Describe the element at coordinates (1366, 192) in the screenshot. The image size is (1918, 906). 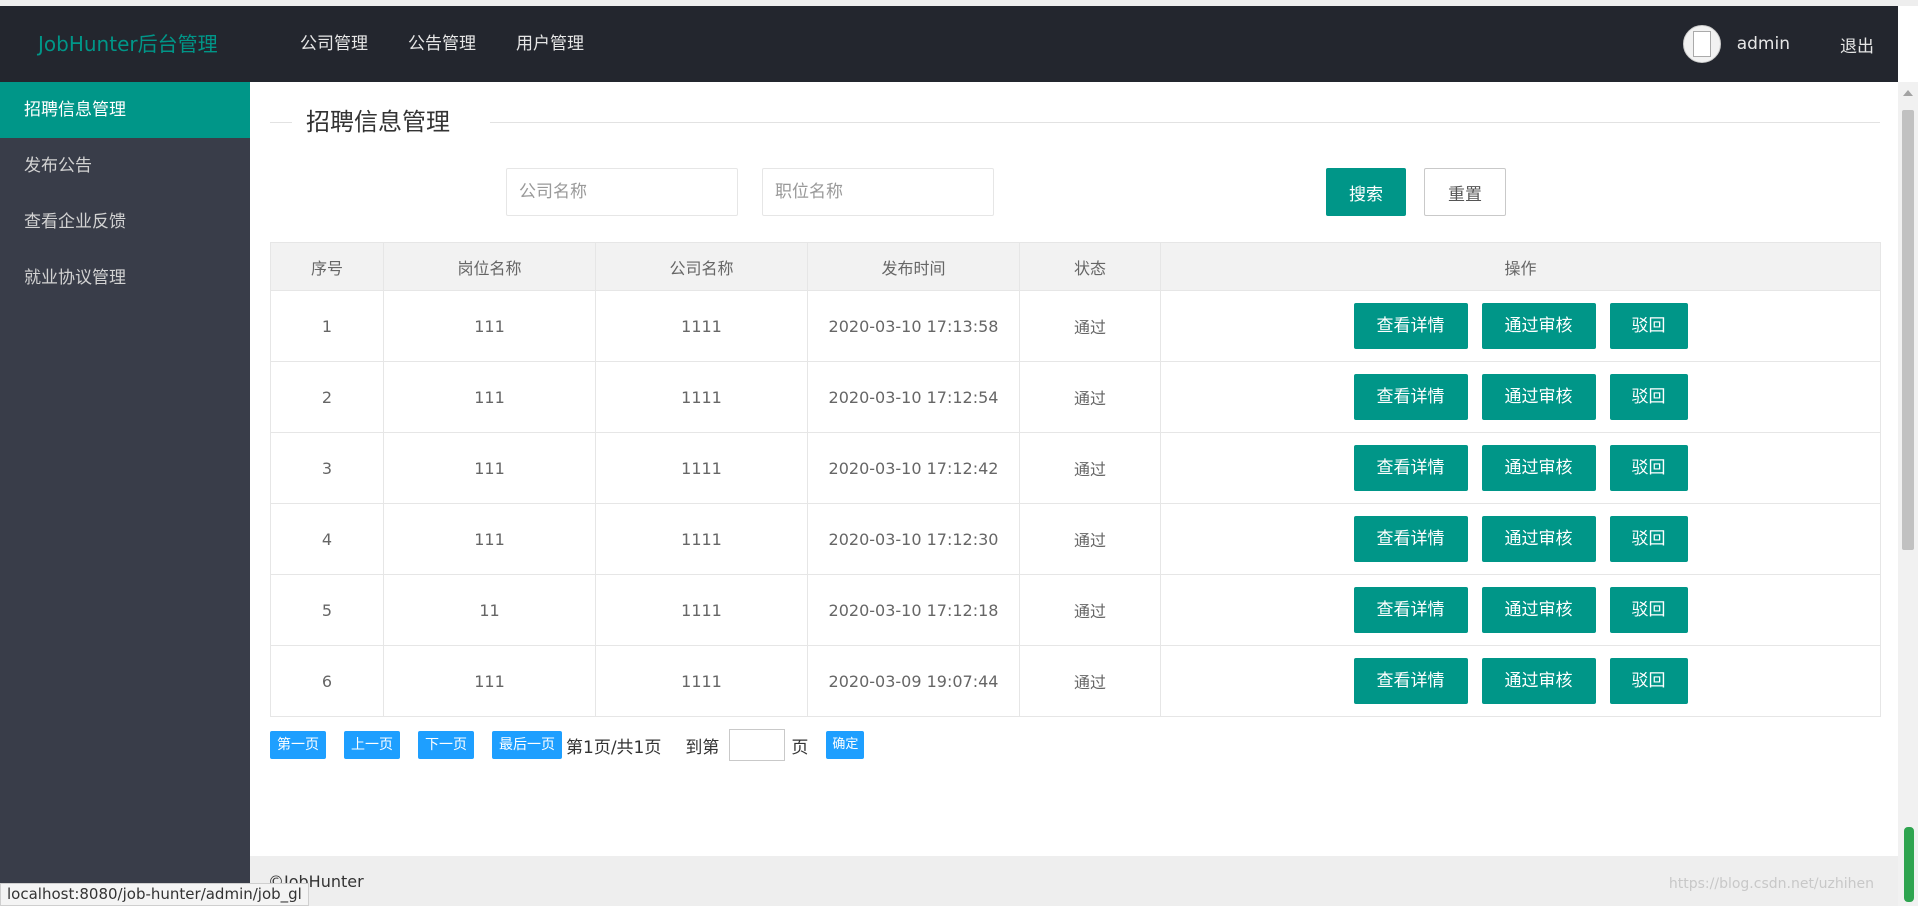
I see `search-button: 搜索` at that location.